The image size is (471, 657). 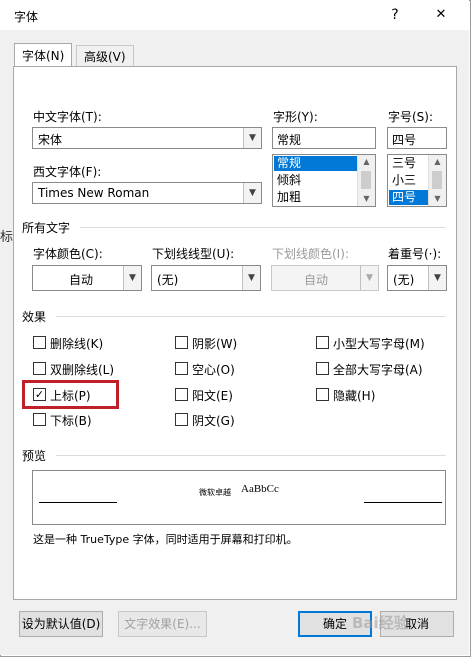 What do you see at coordinates (147, 138) in the screenshot?
I see `chinese-font-combo: 宋体 ▼` at bounding box center [147, 138].